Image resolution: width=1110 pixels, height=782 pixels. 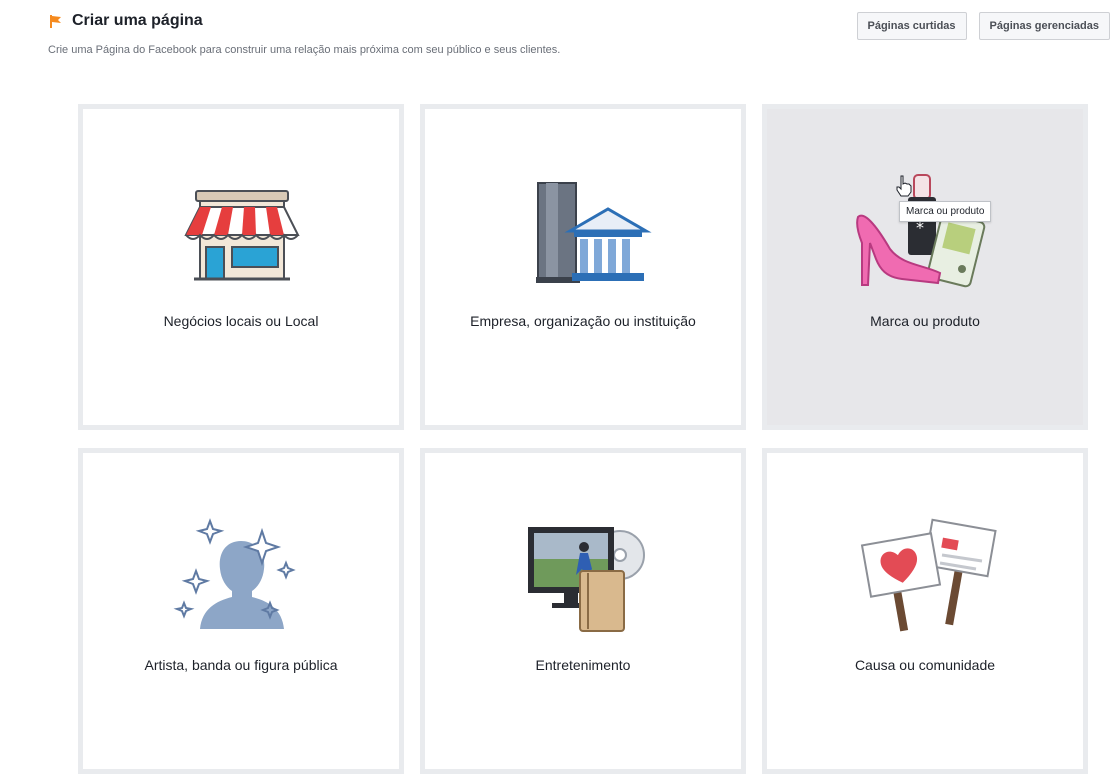 What do you see at coordinates (594, 232) in the screenshot?
I see `buildings-icon` at bounding box center [594, 232].